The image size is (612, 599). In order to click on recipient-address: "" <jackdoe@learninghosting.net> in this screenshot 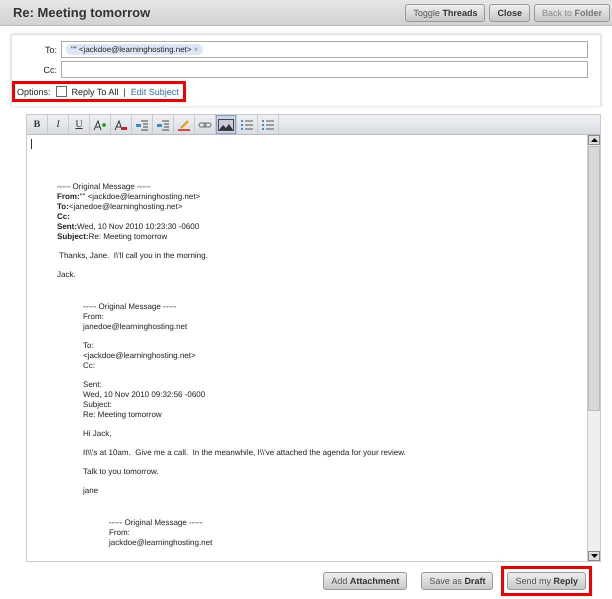, I will do `click(131, 49)`.